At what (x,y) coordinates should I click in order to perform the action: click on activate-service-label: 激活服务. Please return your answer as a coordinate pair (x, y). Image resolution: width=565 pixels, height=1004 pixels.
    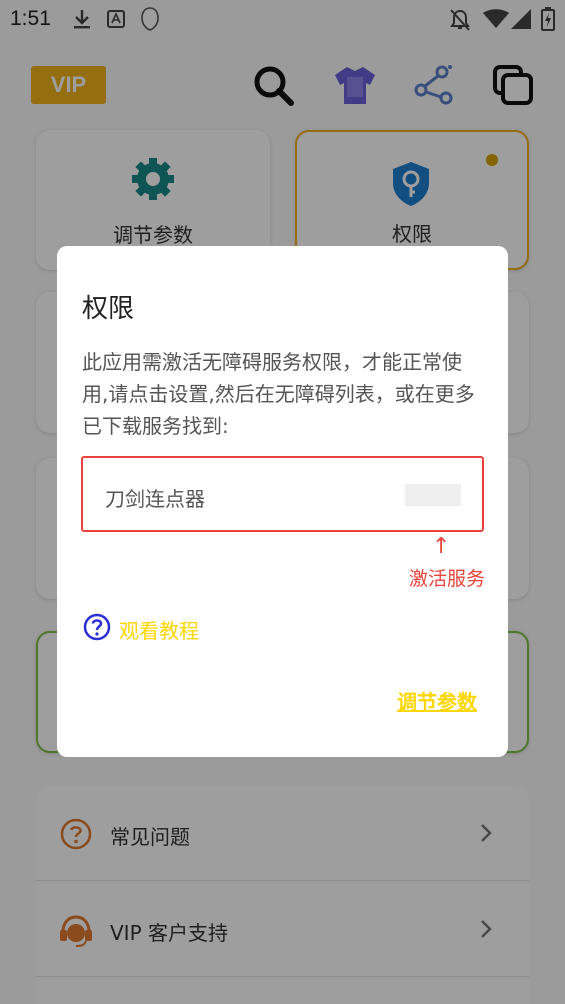
    Looking at the image, I should click on (447, 579).